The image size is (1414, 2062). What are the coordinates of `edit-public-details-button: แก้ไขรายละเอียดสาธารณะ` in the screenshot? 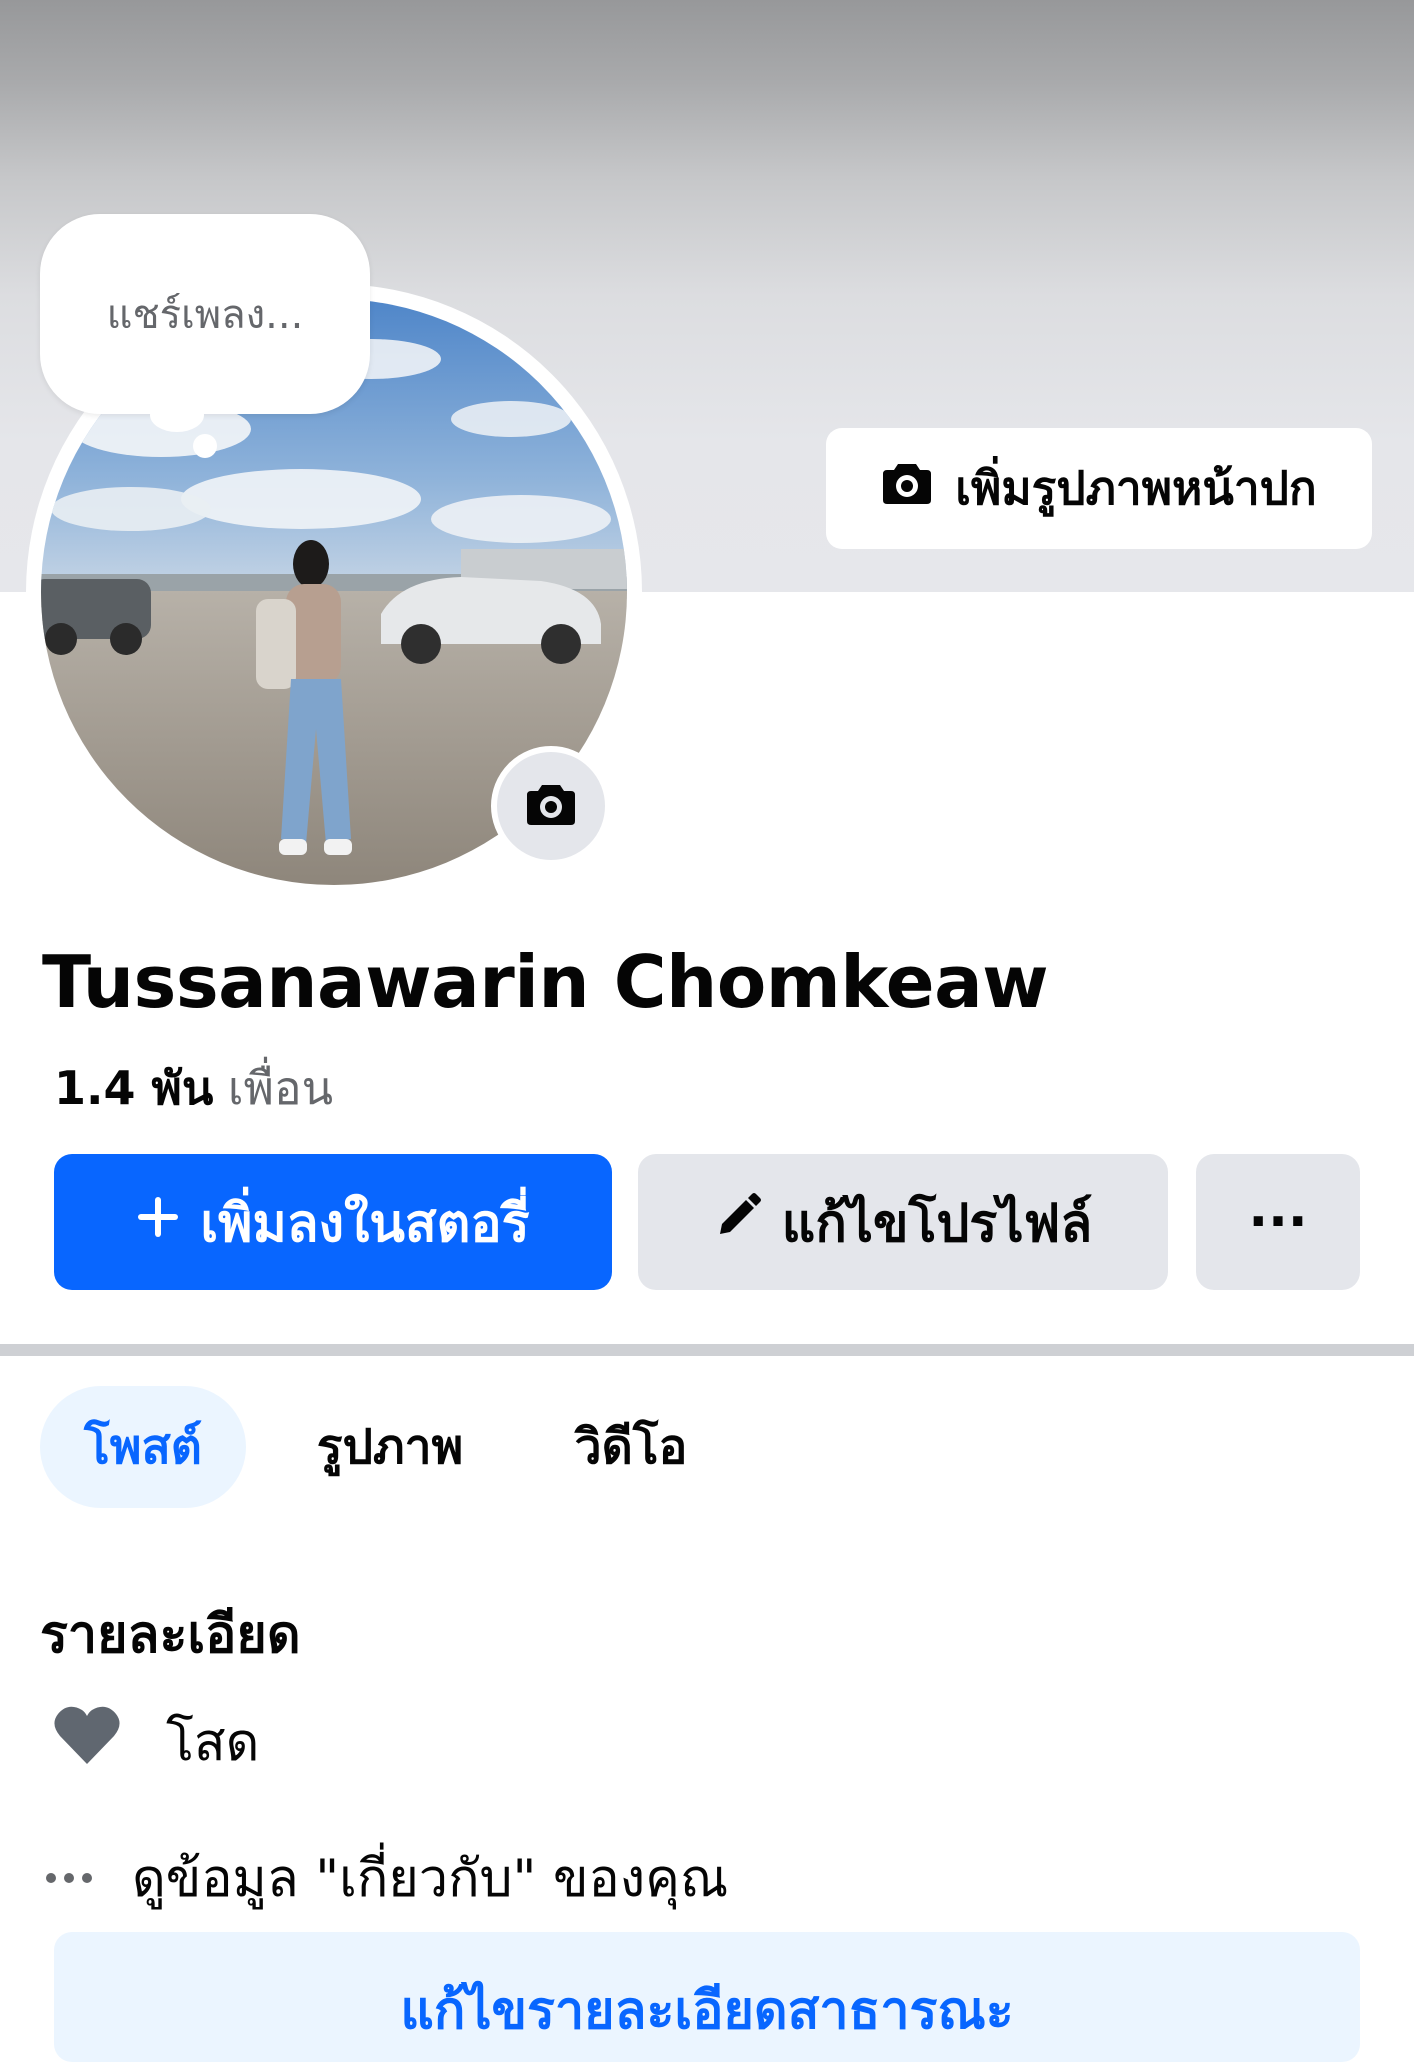 It's located at (707, 1997).